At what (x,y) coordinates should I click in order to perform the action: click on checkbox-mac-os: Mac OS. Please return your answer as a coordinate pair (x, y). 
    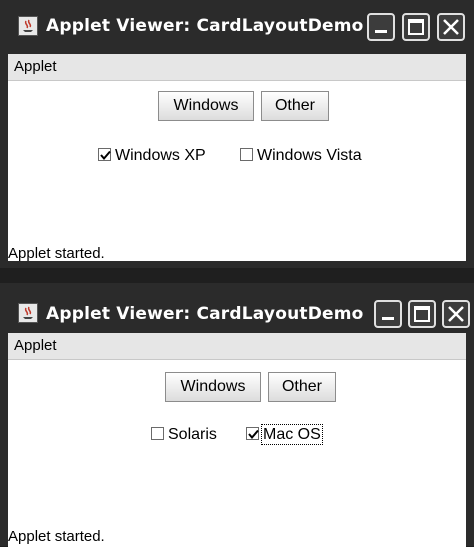
    Looking at the image, I should click on (284, 434).